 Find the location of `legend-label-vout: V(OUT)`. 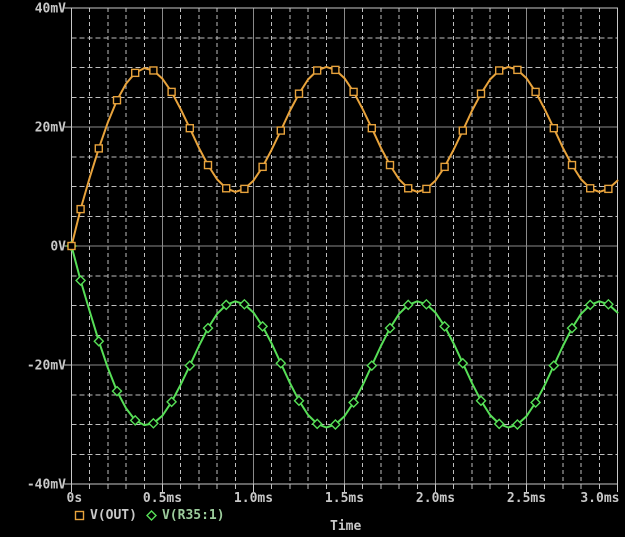

legend-label-vout: V(OUT) is located at coordinates (113, 515).